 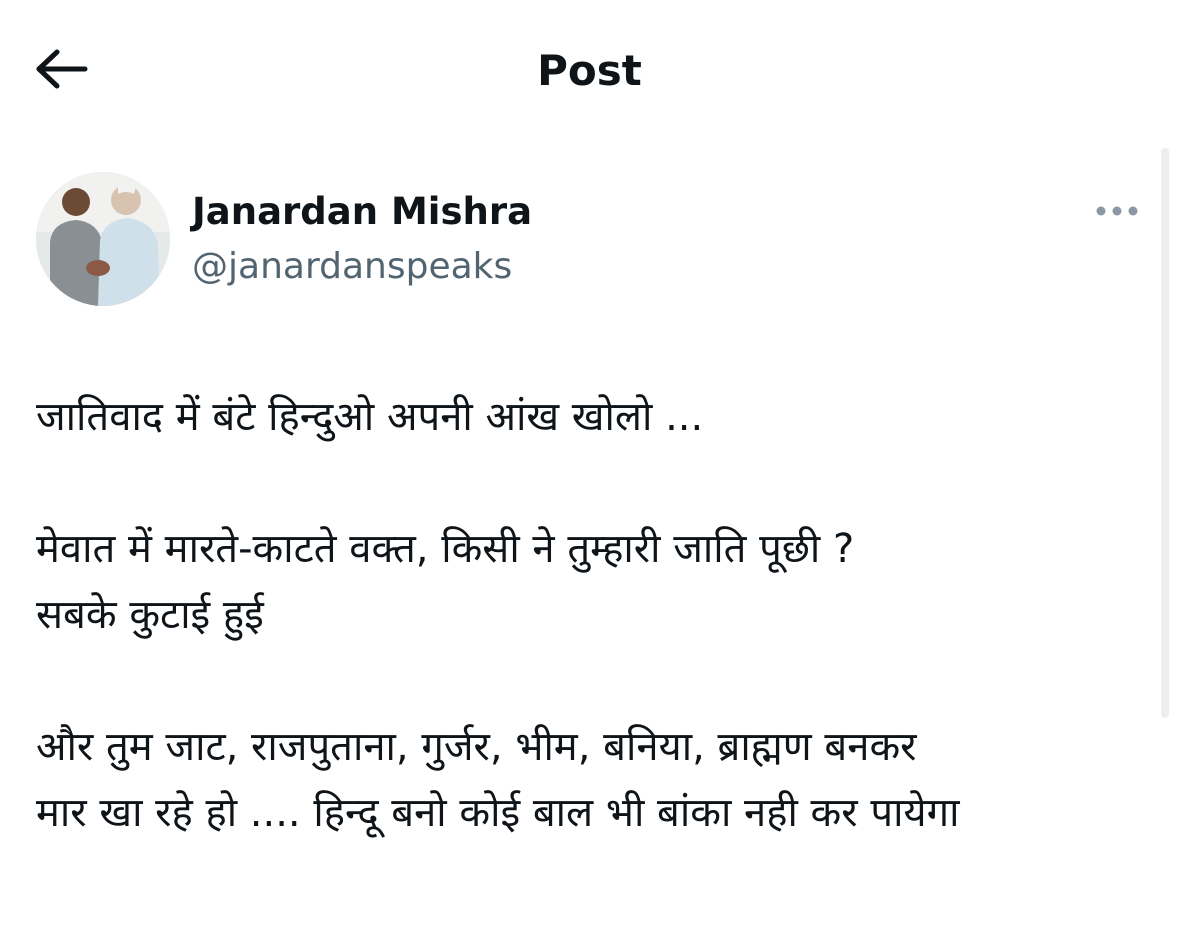 I want to click on more-horizontal-icon, so click(x=1117, y=212).